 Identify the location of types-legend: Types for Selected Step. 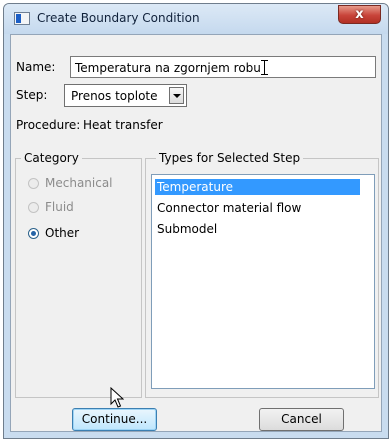
(230, 158).